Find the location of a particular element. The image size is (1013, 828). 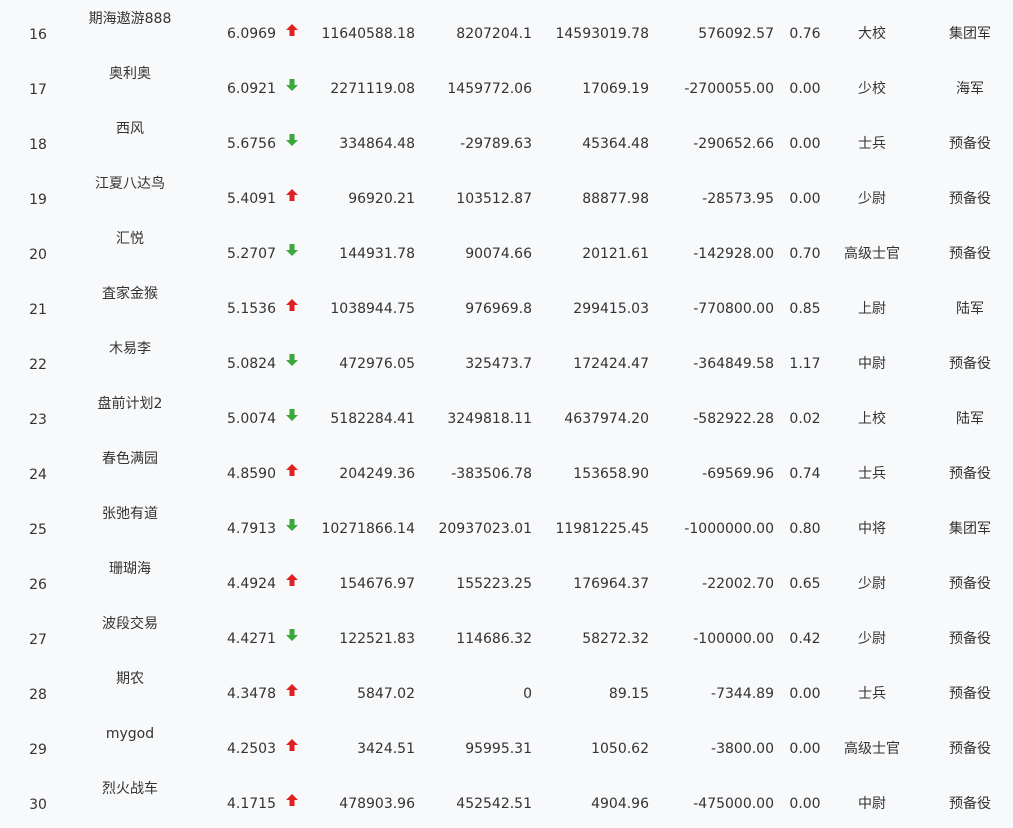

name-cell: 盘前计划2 is located at coordinates (130, 404).